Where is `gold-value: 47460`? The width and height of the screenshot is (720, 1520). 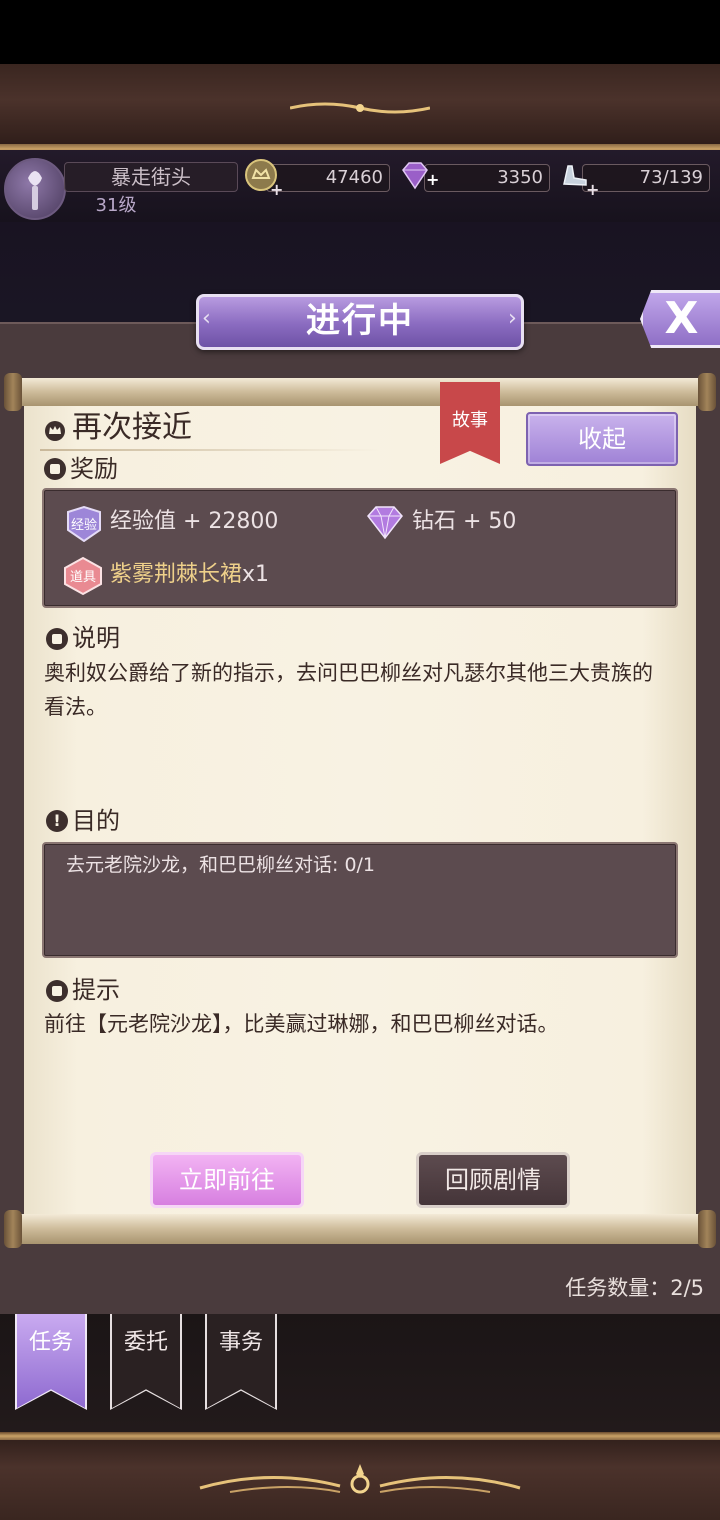
gold-value: 47460 is located at coordinates (354, 177).